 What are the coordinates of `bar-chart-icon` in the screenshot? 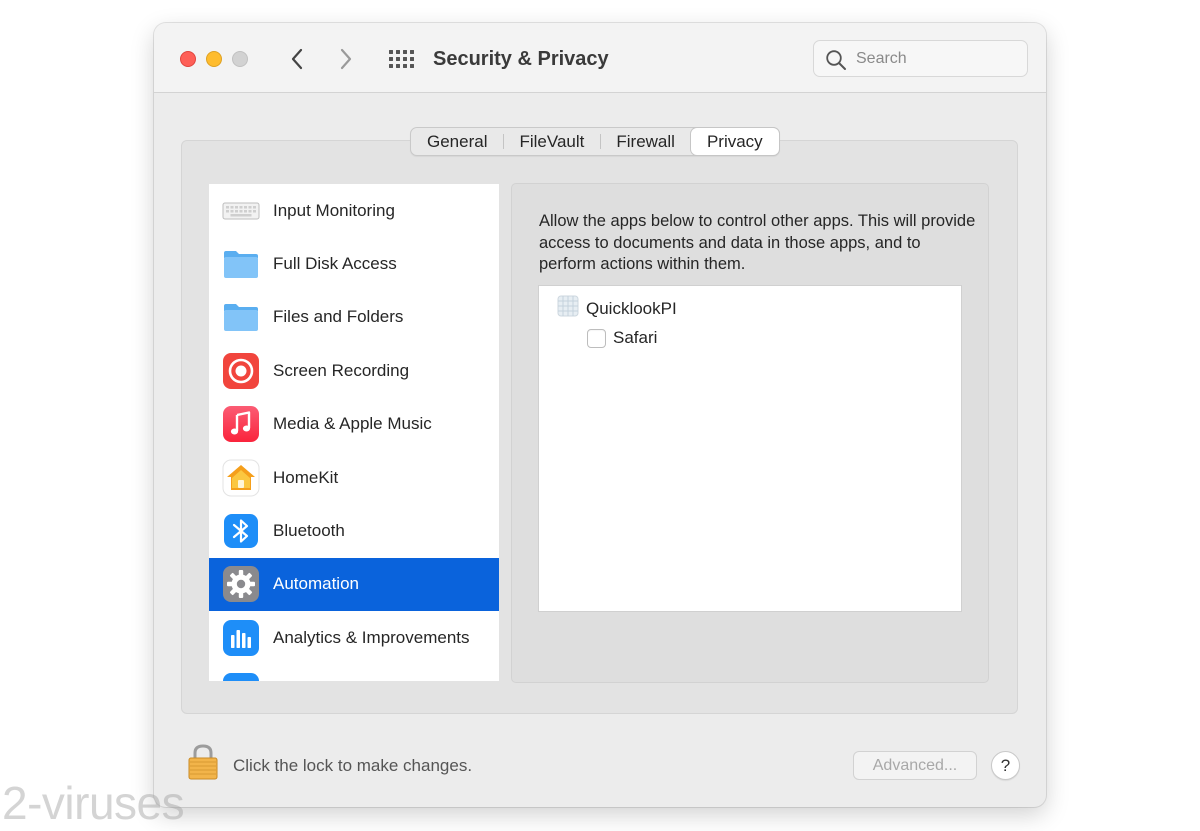 It's located at (241, 638).